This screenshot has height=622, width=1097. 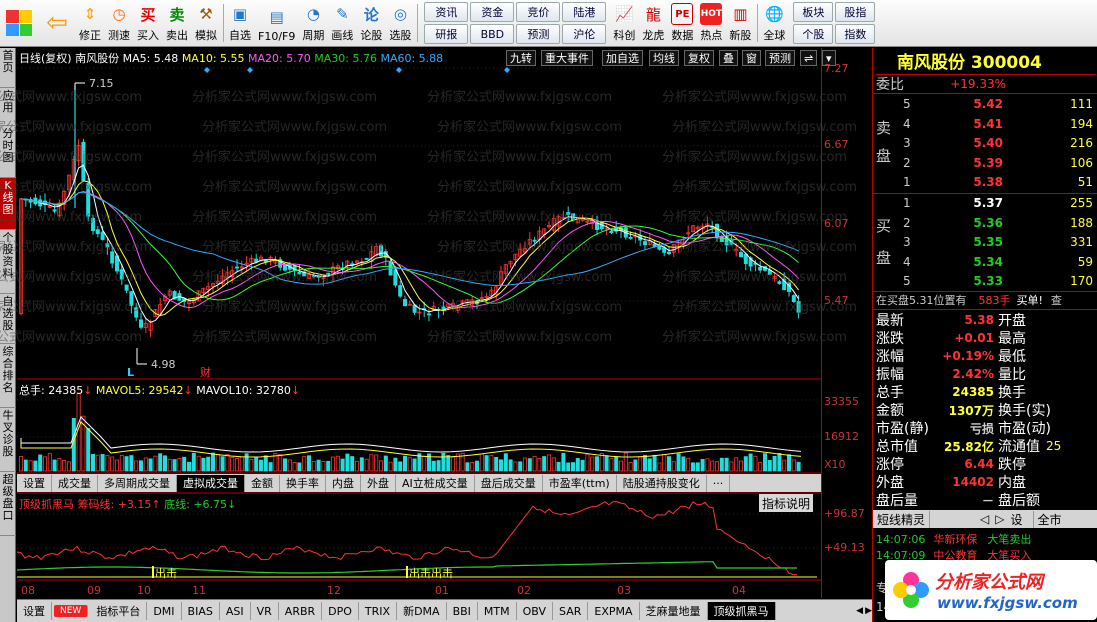 What do you see at coordinates (462, 611) in the screenshot?
I see `indicator-tab: BBI` at bounding box center [462, 611].